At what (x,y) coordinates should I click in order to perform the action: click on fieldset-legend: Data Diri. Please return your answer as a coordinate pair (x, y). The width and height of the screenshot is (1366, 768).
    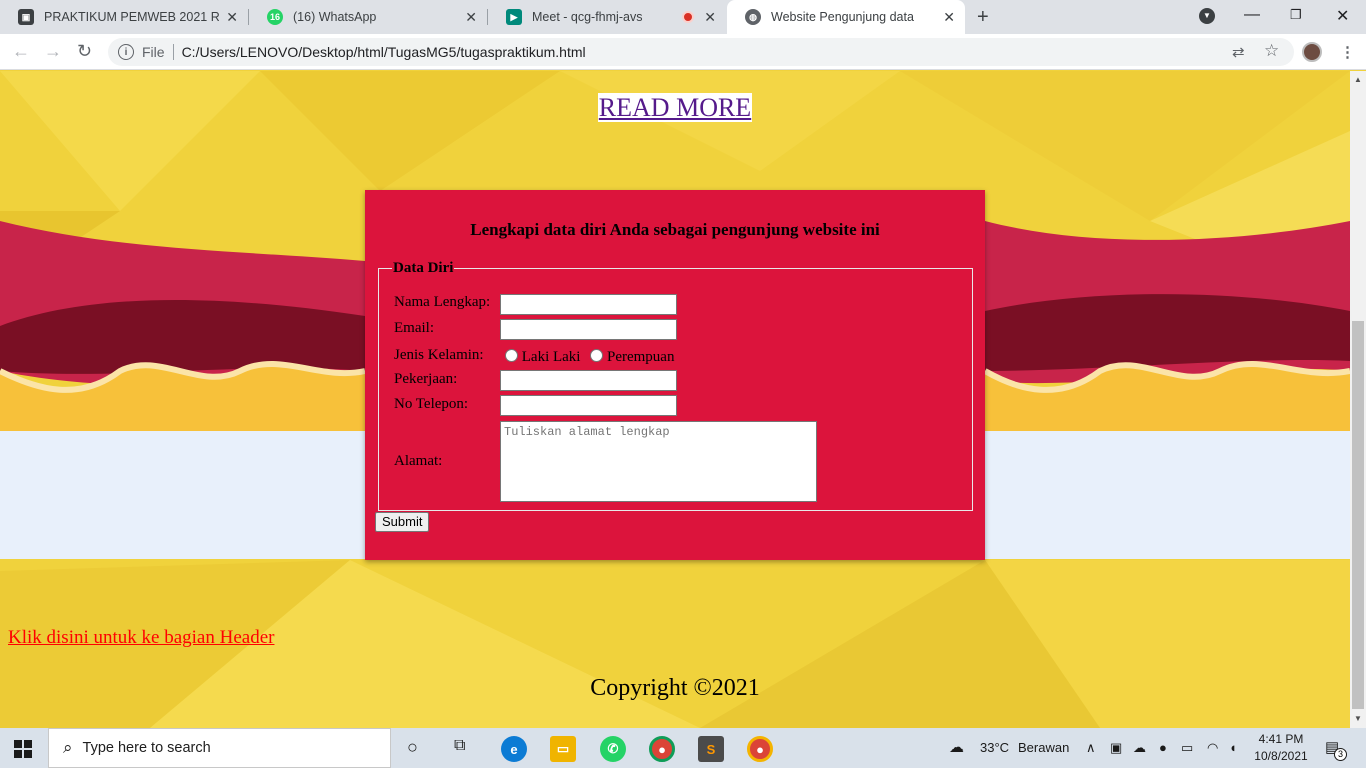
    Looking at the image, I should click on (423, 268).